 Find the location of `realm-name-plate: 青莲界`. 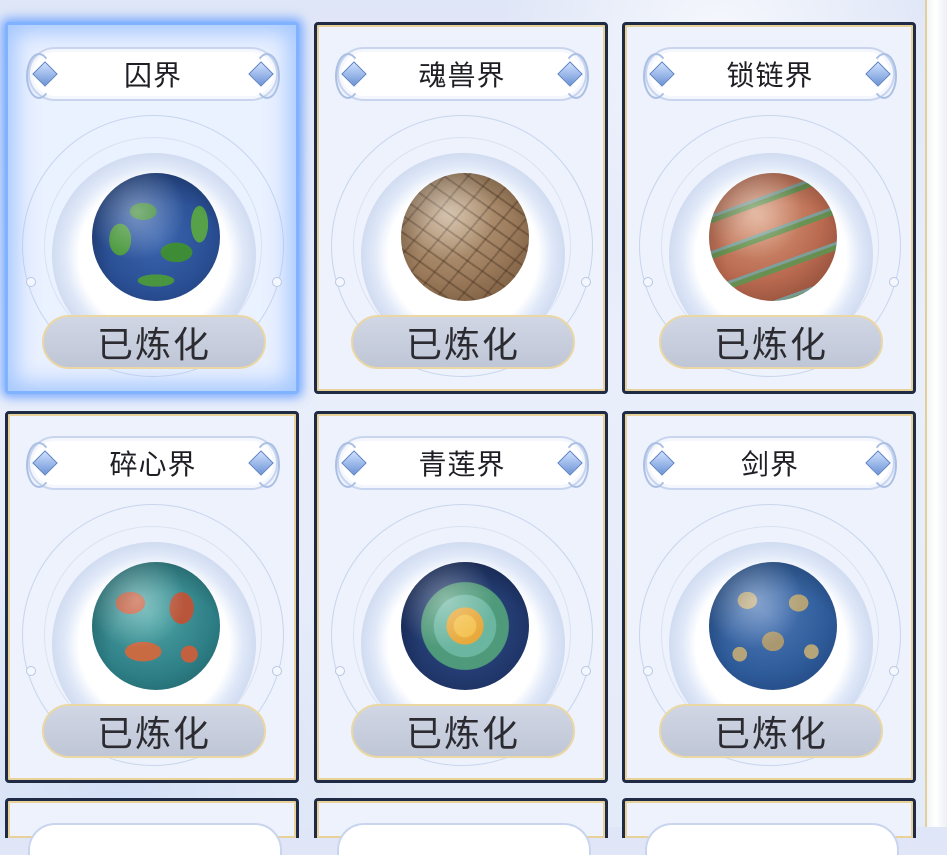

realm-name-plate: 青莲界 is located at coordinates (462, 463).